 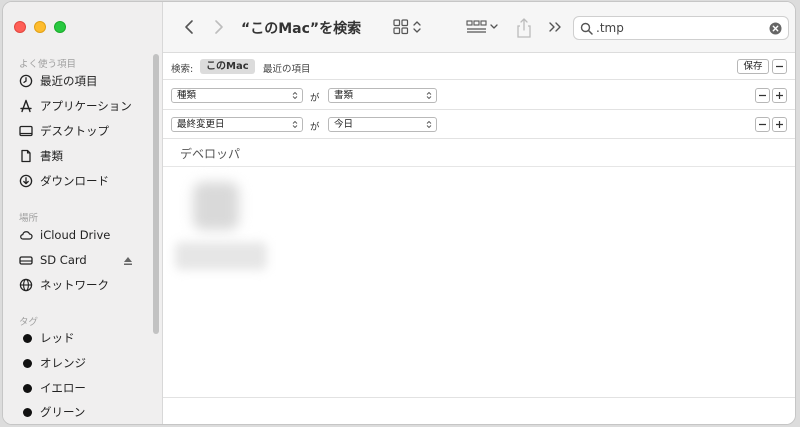 What do you see at coordinates (26, 81) in the screenshot?
I see `clock-icon` at bounding box center [26, 81].